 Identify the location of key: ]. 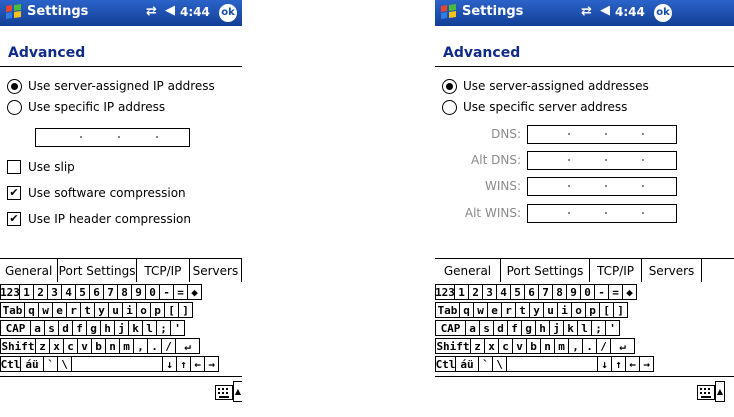
(620, 310).